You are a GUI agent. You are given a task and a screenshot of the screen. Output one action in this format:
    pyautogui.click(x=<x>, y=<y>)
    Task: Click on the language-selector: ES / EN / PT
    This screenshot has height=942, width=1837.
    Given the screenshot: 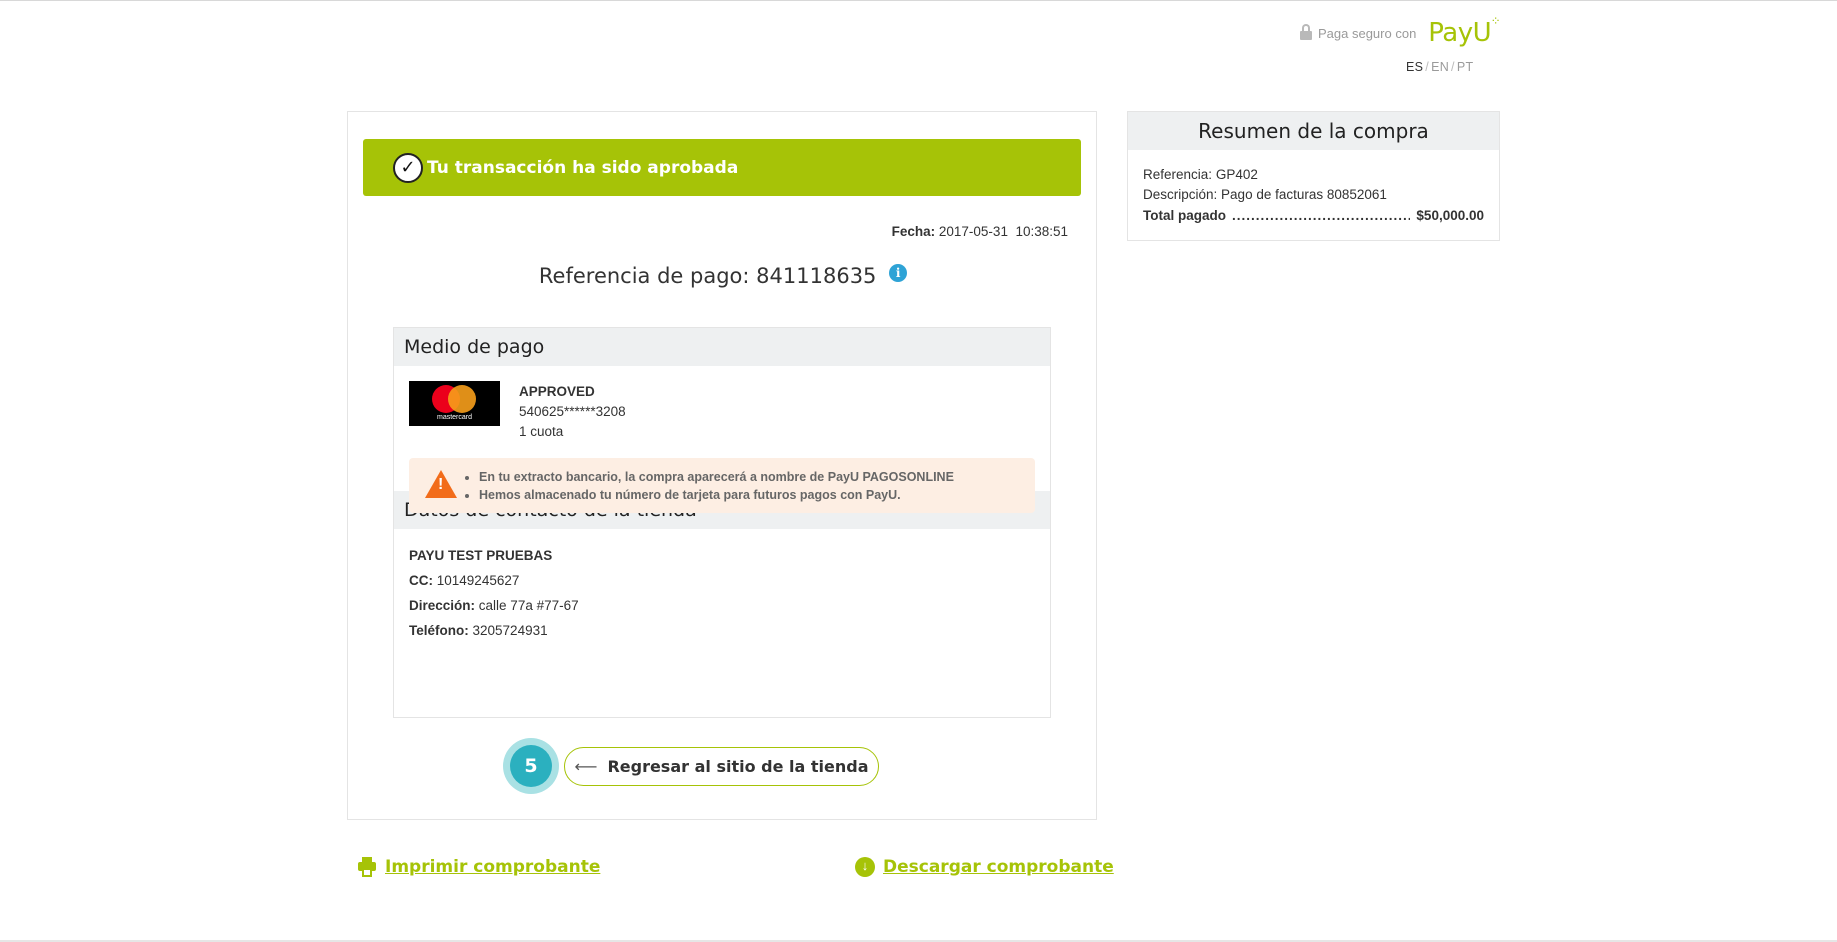 What is the action you would take?
    pyautogui.click(x=1440, y=67)
    